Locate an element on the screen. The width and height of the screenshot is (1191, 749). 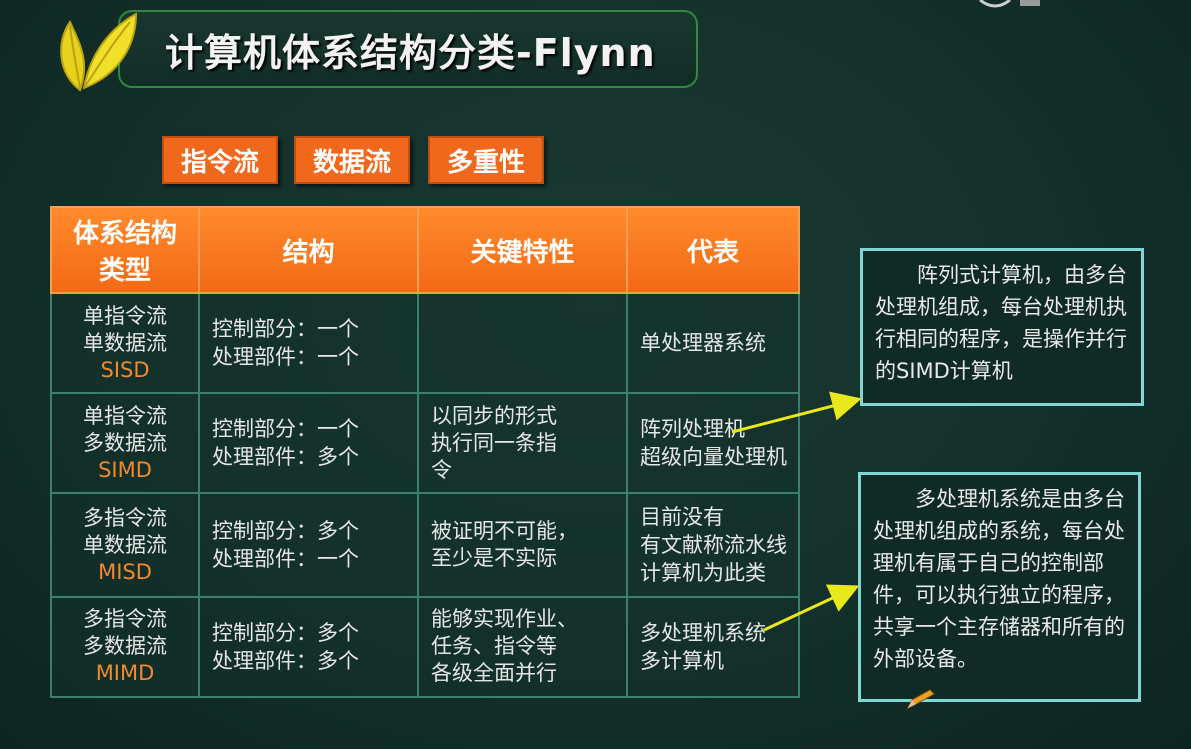
slide-title: 计算机体系结构分类-Flynn is located at coordinates (410, 53).